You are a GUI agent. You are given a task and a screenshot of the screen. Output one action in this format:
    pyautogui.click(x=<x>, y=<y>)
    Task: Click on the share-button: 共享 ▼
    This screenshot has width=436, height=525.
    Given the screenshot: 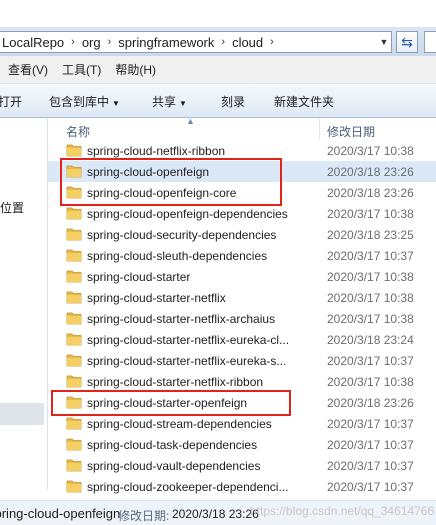 What is the action you would take?
    pyautogui.click(x=169, y=101)
    